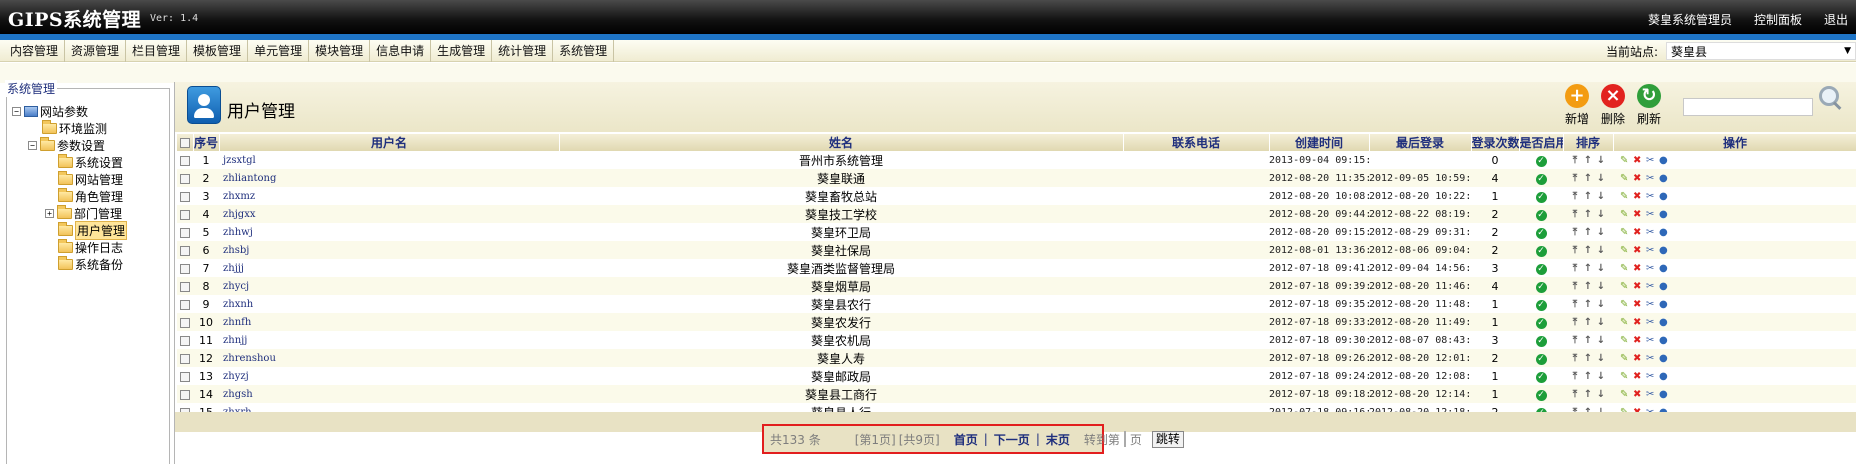 The height and width of the screenshot is (464, 1856). I want to click on tree-node-role-manage: 角色管理, so click(90, 195).